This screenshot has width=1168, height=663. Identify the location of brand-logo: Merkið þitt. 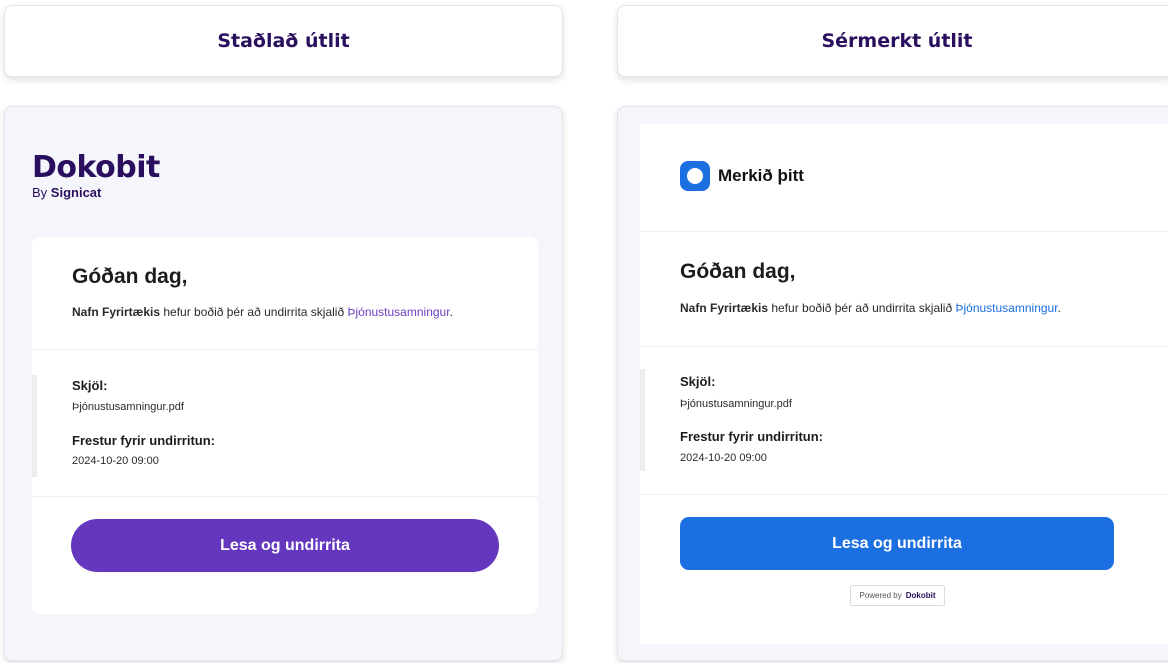
(742, 176).